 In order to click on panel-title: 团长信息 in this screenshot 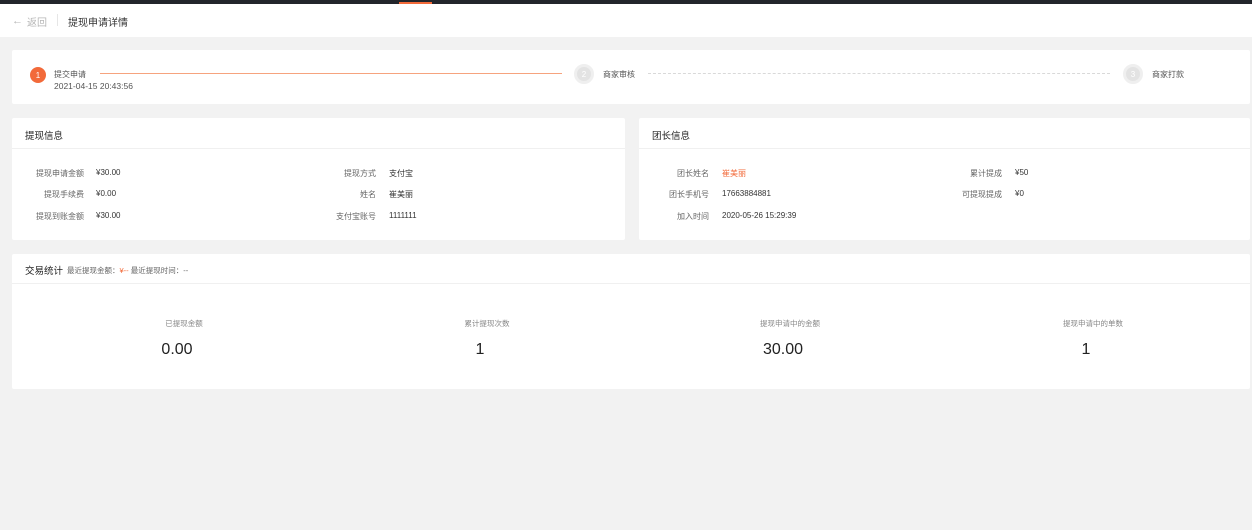, I will do `click(671, 136)`.